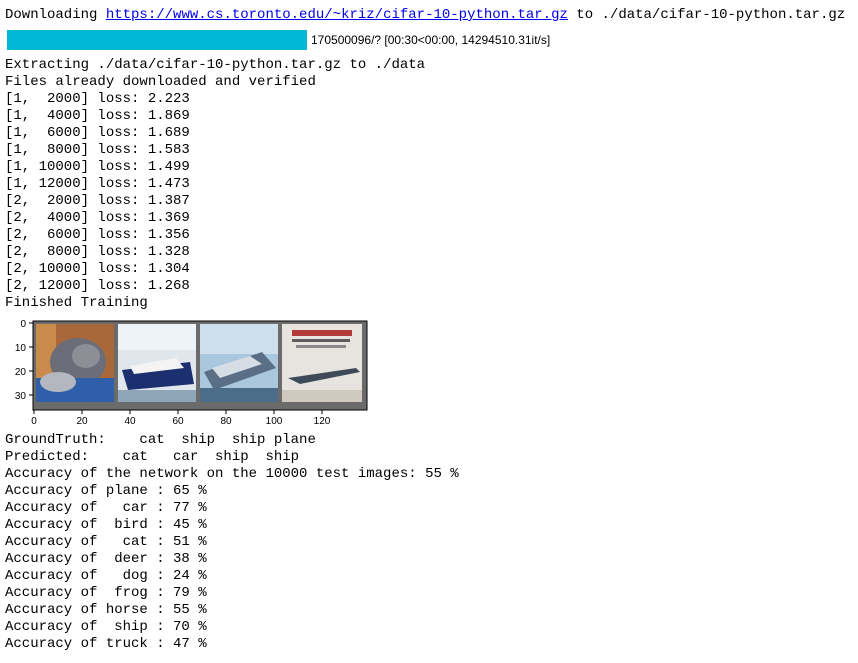  I want to click on log-line: [2, 12000] loss: 1.268, so click(97, 286).